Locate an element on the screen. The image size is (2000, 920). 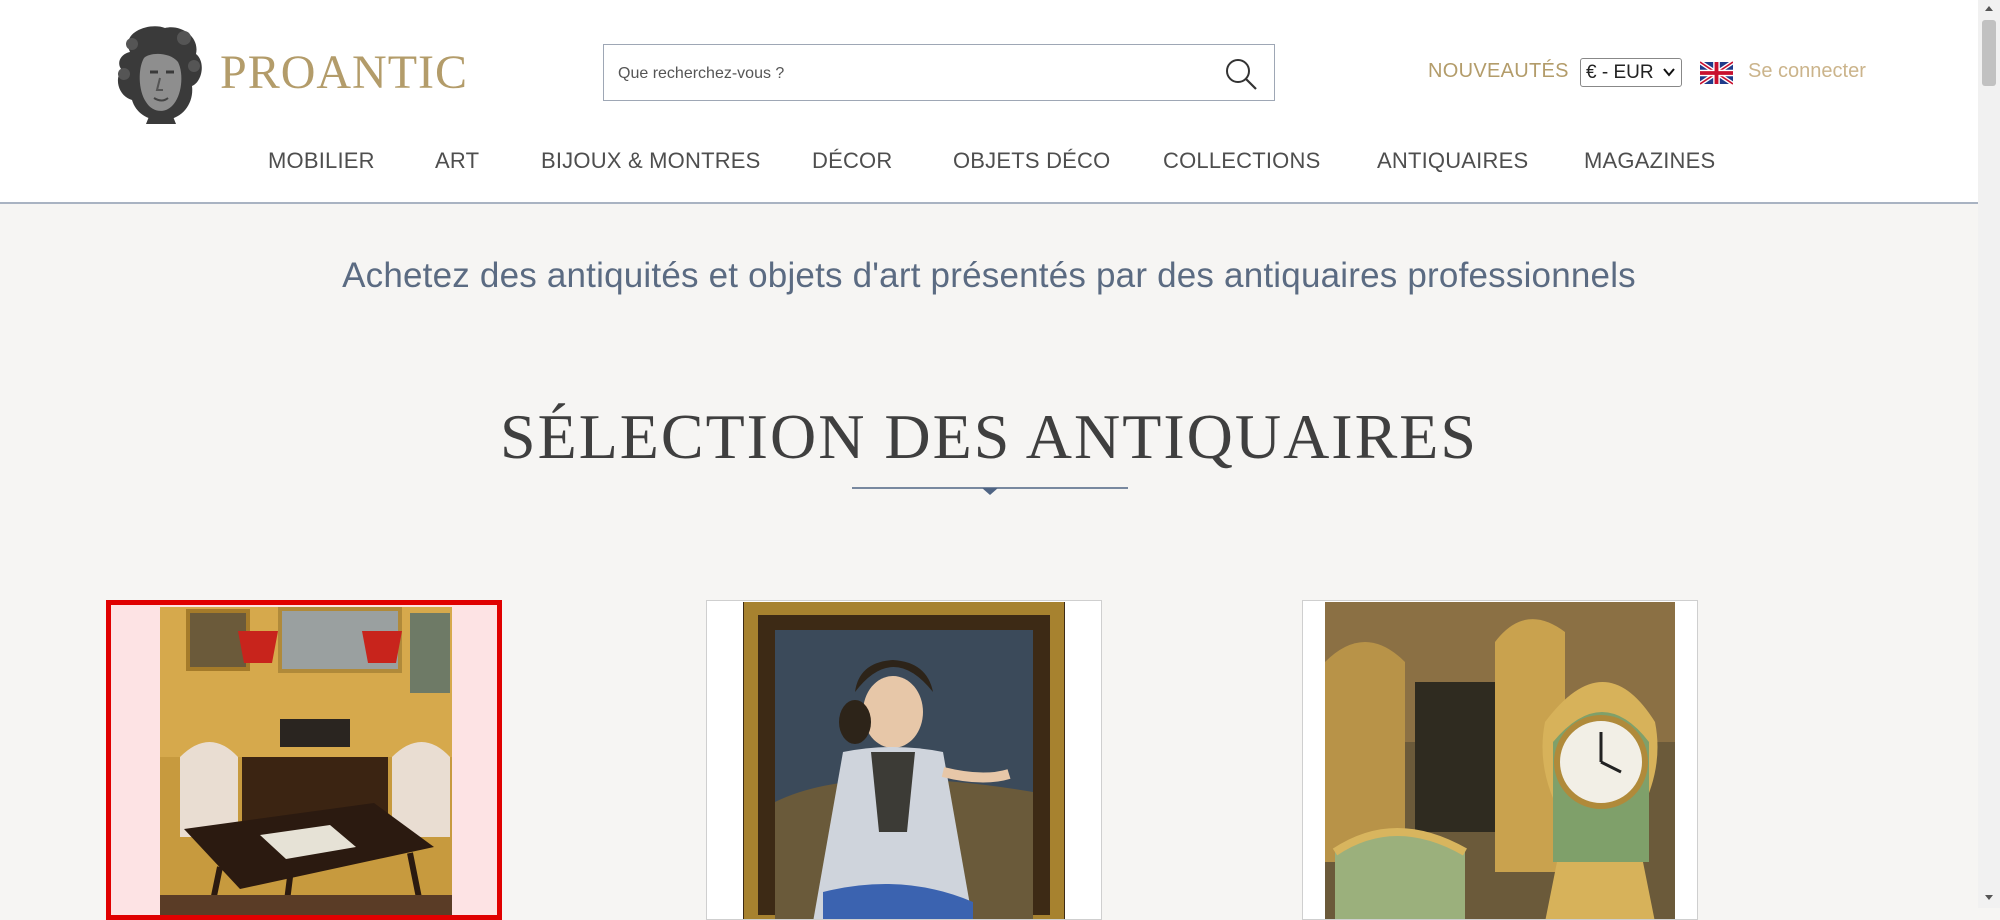
currency-value: € - EUR is located at coordinates (1620, 72).